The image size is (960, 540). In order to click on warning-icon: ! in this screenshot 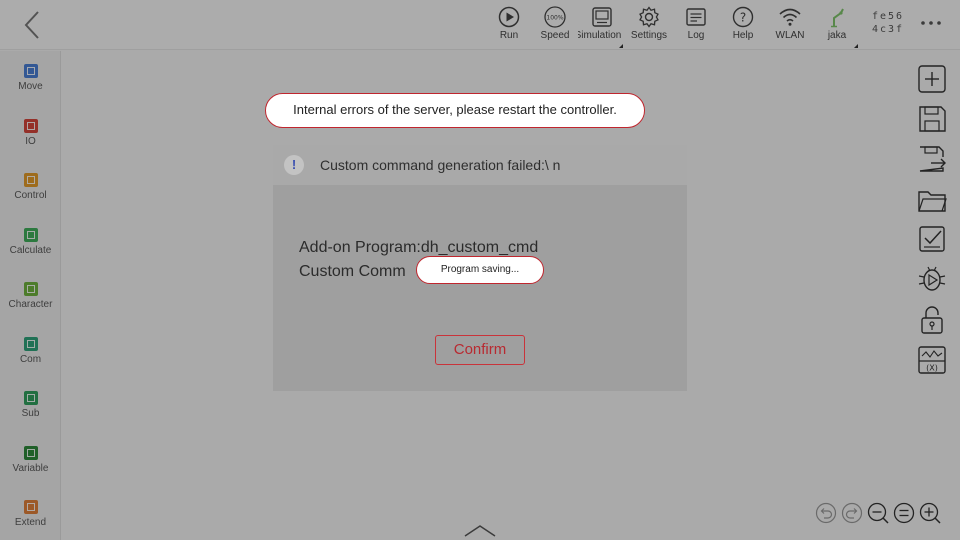, I will do `click(294, 165)`.